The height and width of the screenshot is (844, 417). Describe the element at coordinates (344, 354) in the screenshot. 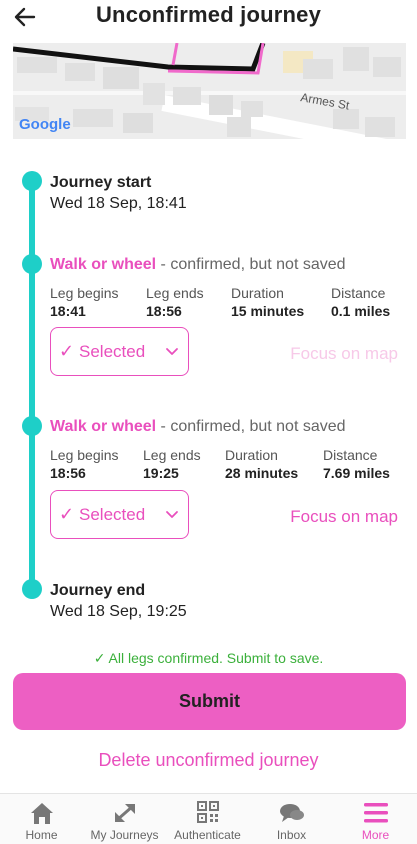

I see `leg-1-focus-on-map: Focus on map` at that location.